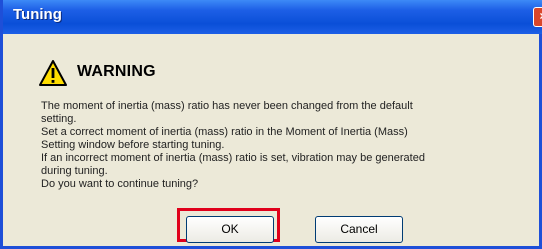 This screenshot has height=249, width=542. What do you see at coordinates (133, 145) in the screenshot?
I see `message-line: Setting window before starting tuning.` at bounding box center [133, 145].